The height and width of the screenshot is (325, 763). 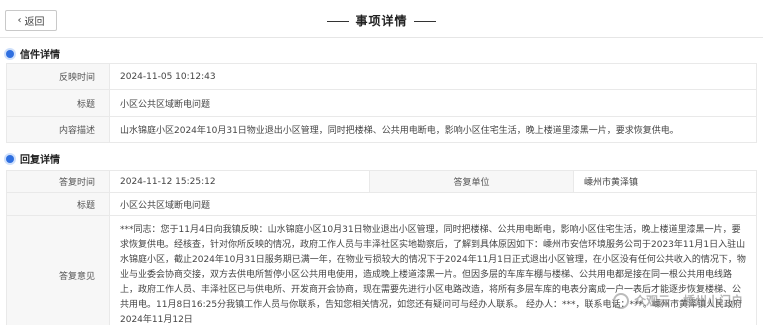 I want to click on field-label-reply-title: 标题, so click(x=58, y=204).